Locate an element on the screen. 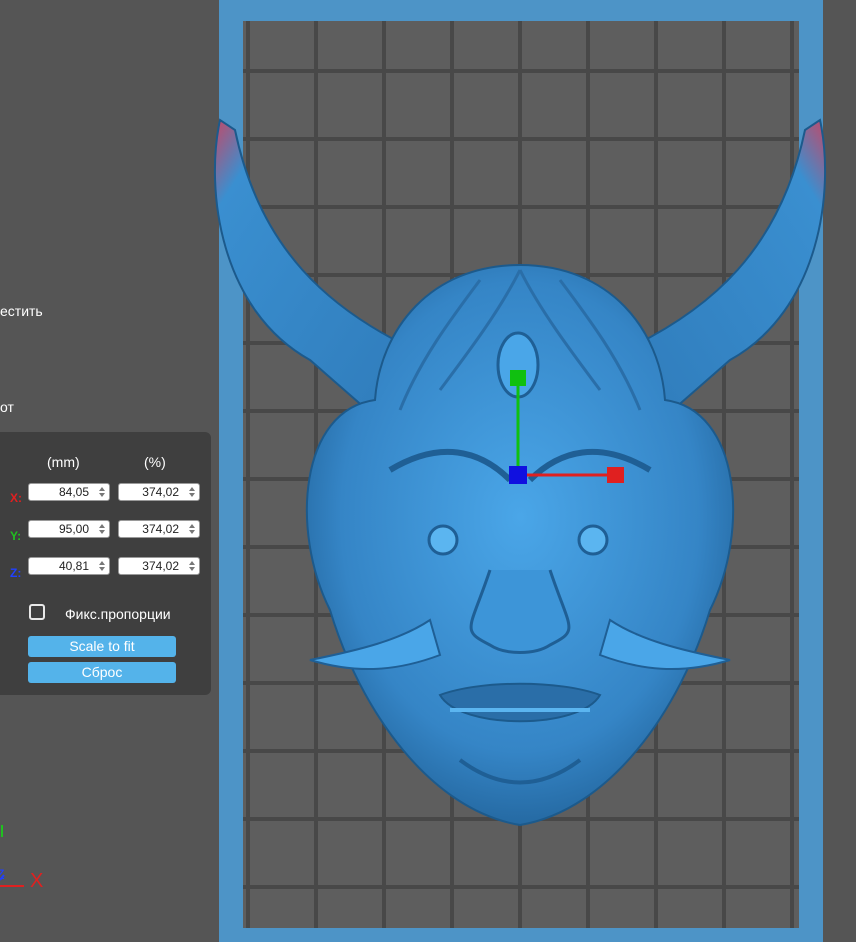  y-mm-value: 95,00 is located at coordinates (73, 529).